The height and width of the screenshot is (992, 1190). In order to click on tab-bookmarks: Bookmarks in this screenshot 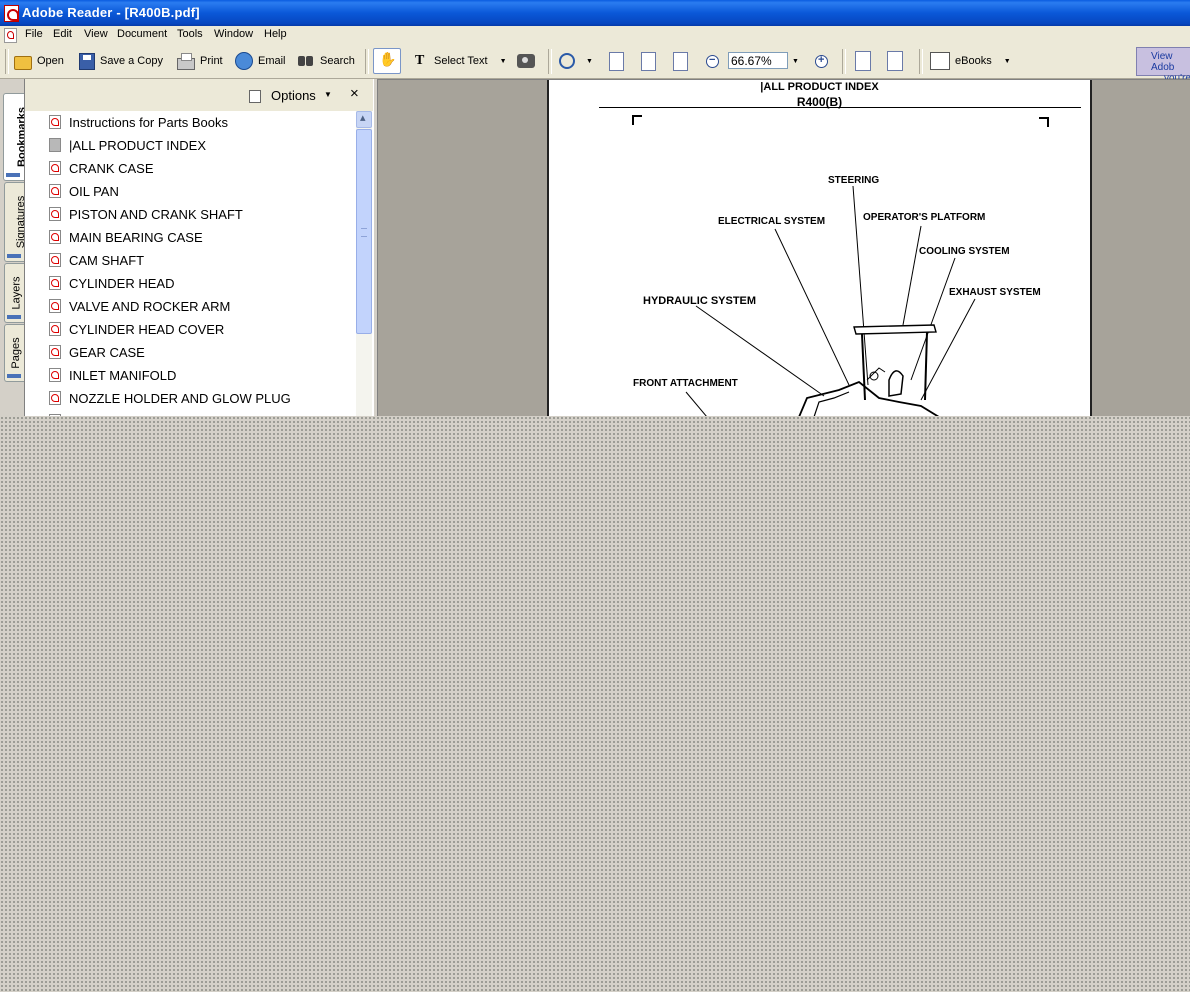, I will do `click(15, 137)`.